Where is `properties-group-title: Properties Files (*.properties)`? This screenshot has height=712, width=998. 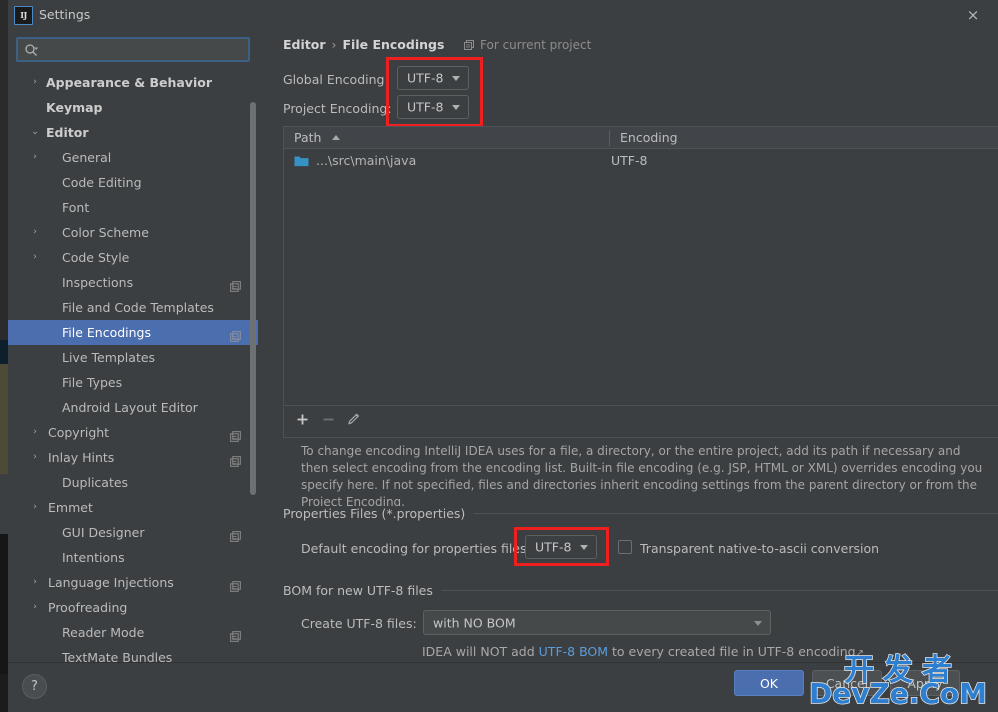
properties-group-title: Properties Files (*.properties) is located at coordinates (378, 513).